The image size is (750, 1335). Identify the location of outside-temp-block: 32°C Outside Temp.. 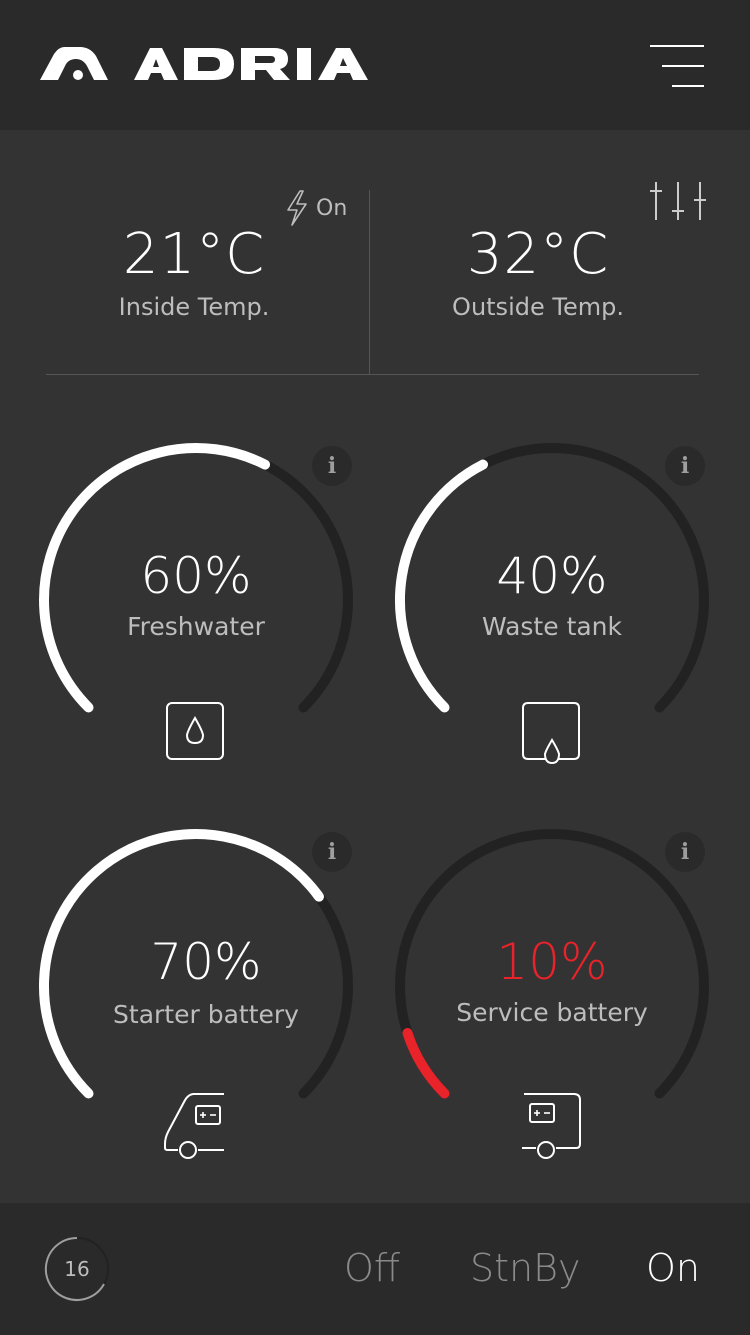
(538, 272).